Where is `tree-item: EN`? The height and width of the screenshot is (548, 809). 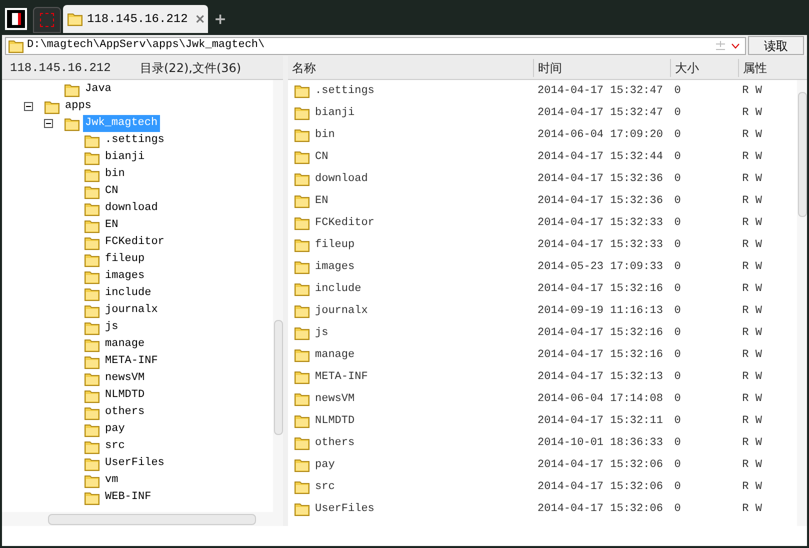 tree-item: EN is located at coordinates (111, 225).